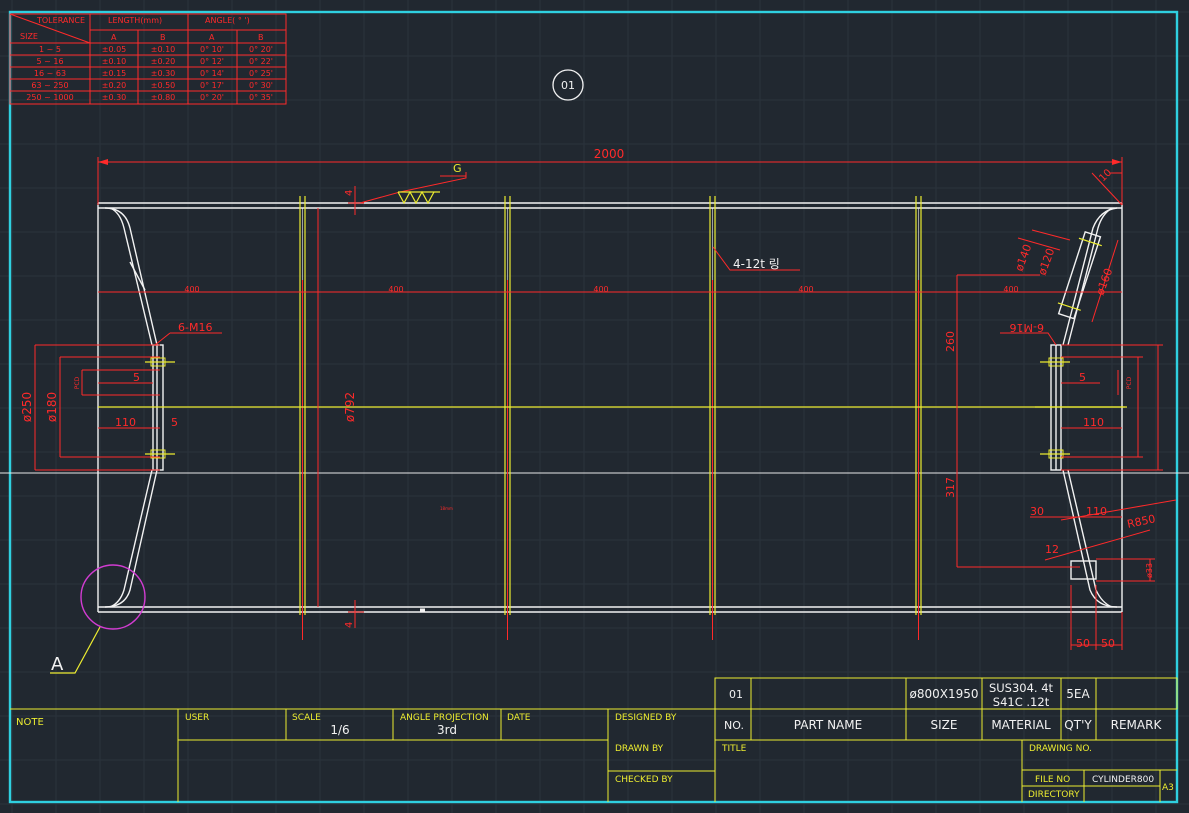 This screenshot has width=1189, height=813. I want to click on header-part-name: PART NAME, so click(828, 725).